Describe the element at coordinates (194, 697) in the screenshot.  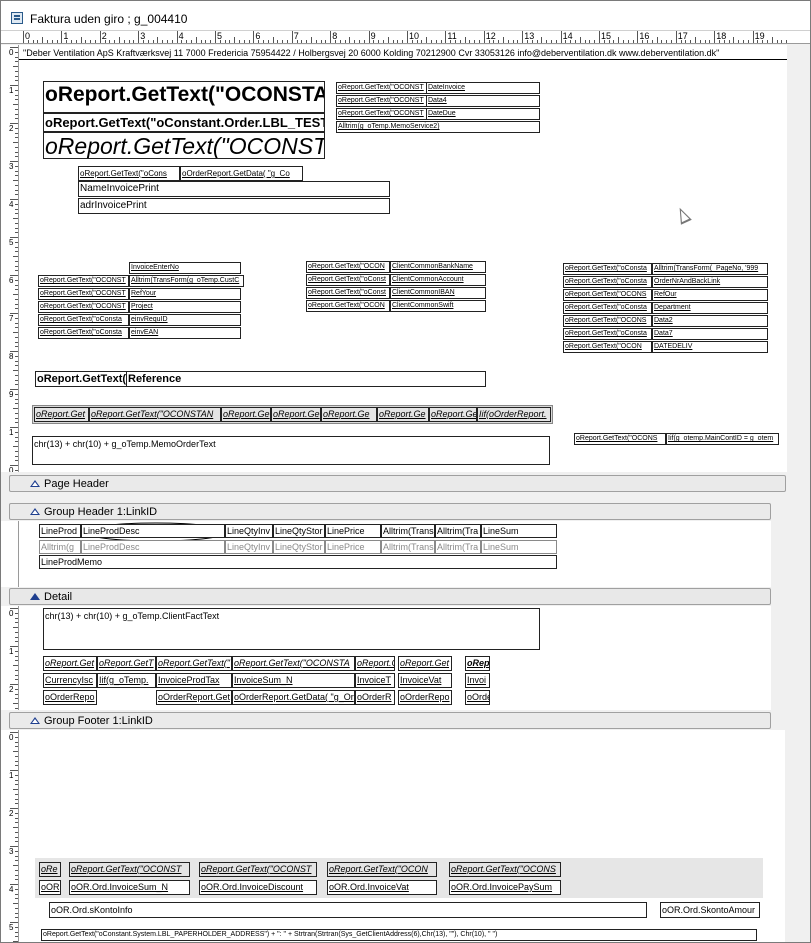
I see `total-data-field: oOrderReport.Get` at that location.